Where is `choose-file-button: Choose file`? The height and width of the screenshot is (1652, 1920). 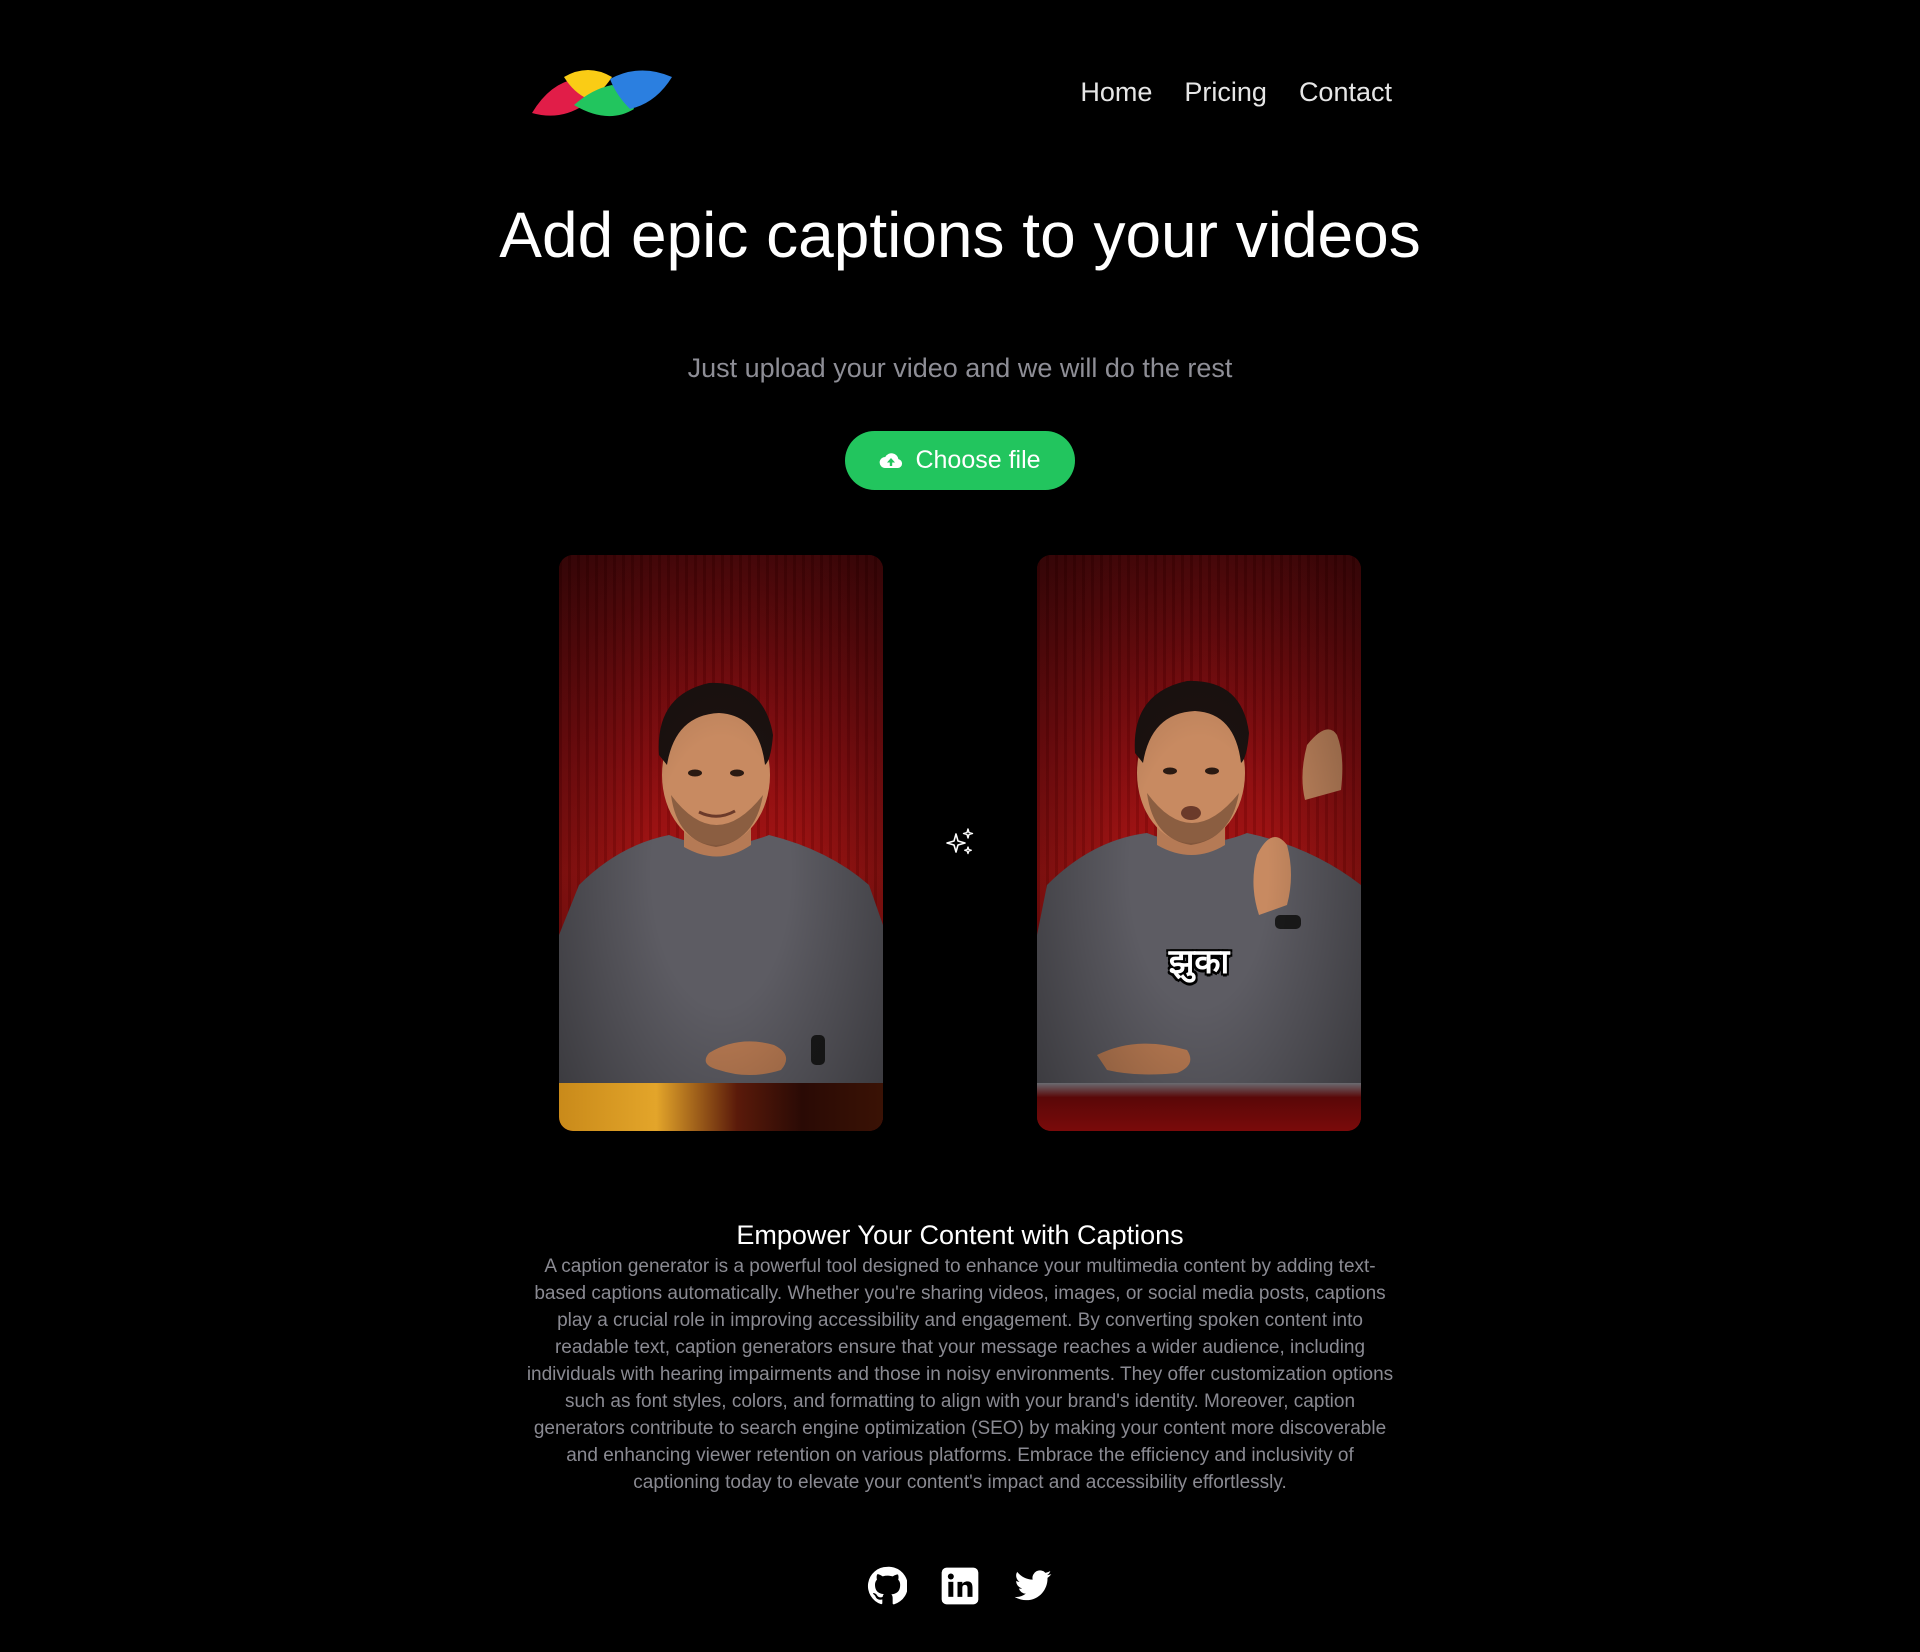
choose-file-button: Choose file is located at coordinates (960, 460).